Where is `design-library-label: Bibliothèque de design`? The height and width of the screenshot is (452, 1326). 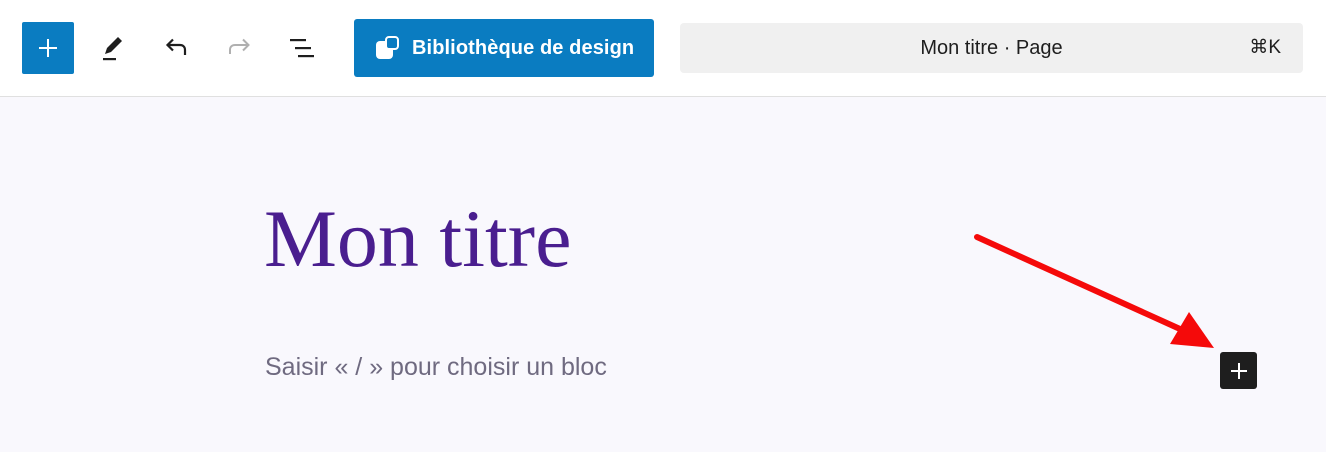 design-library-label: Bibliothèque de design is located at coordinates (523, 47).